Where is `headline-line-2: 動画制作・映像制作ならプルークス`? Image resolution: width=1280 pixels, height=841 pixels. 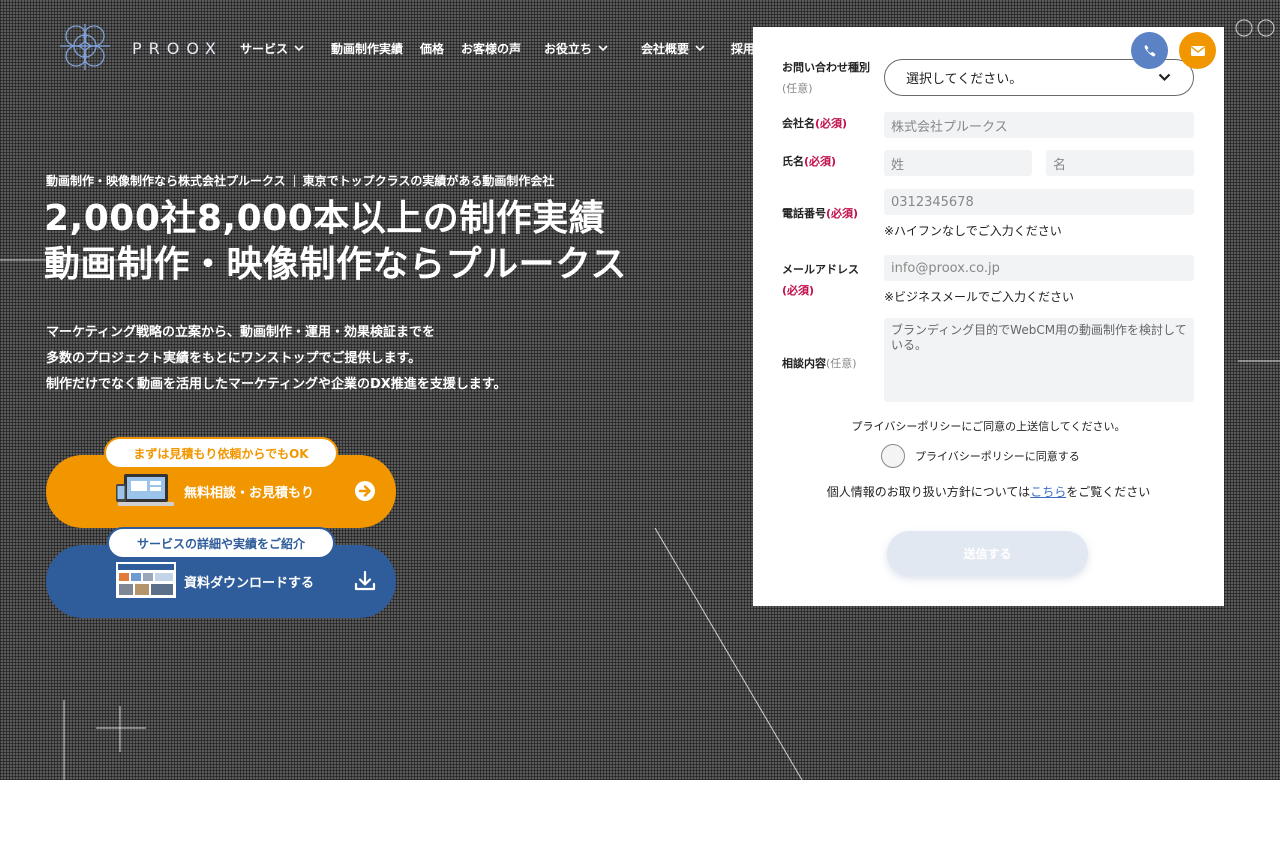 headline-line-2: 動画制作・映像制作ならプルークス is located at coordinates (335, 264).